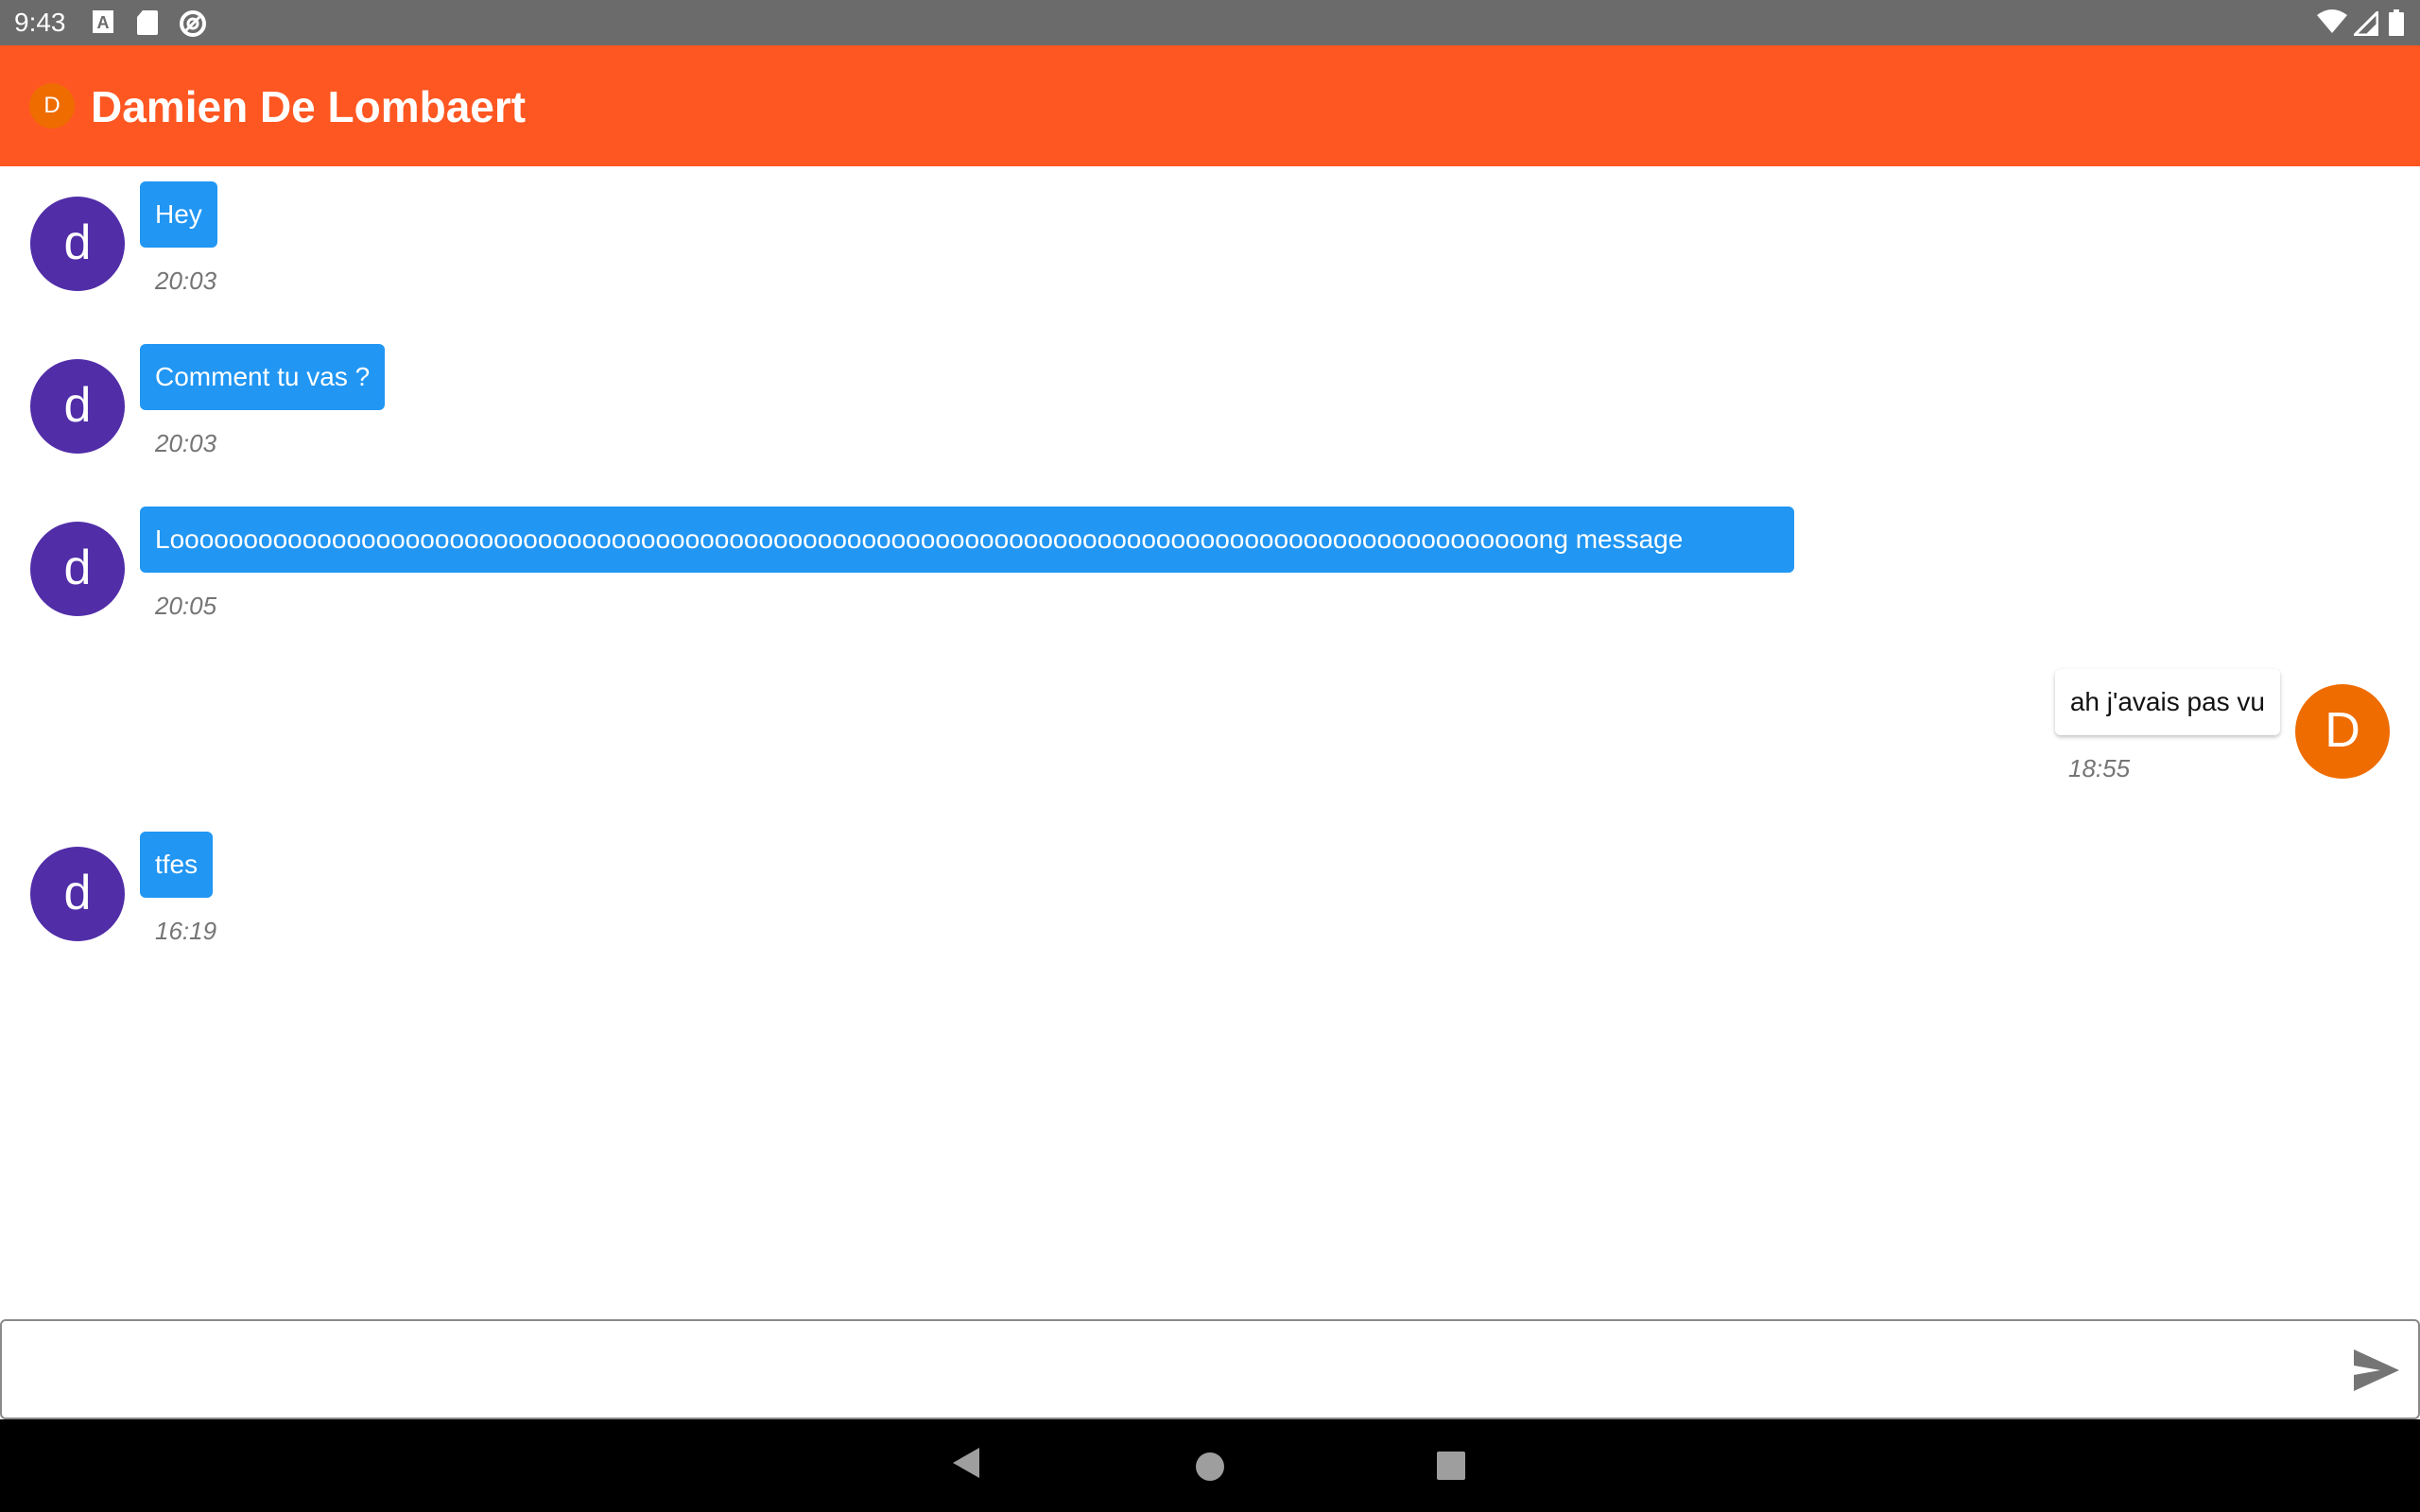  Describe the element at coordinates (2342, 731) in the screenshot. I see `sender-avatar: D` at that location.